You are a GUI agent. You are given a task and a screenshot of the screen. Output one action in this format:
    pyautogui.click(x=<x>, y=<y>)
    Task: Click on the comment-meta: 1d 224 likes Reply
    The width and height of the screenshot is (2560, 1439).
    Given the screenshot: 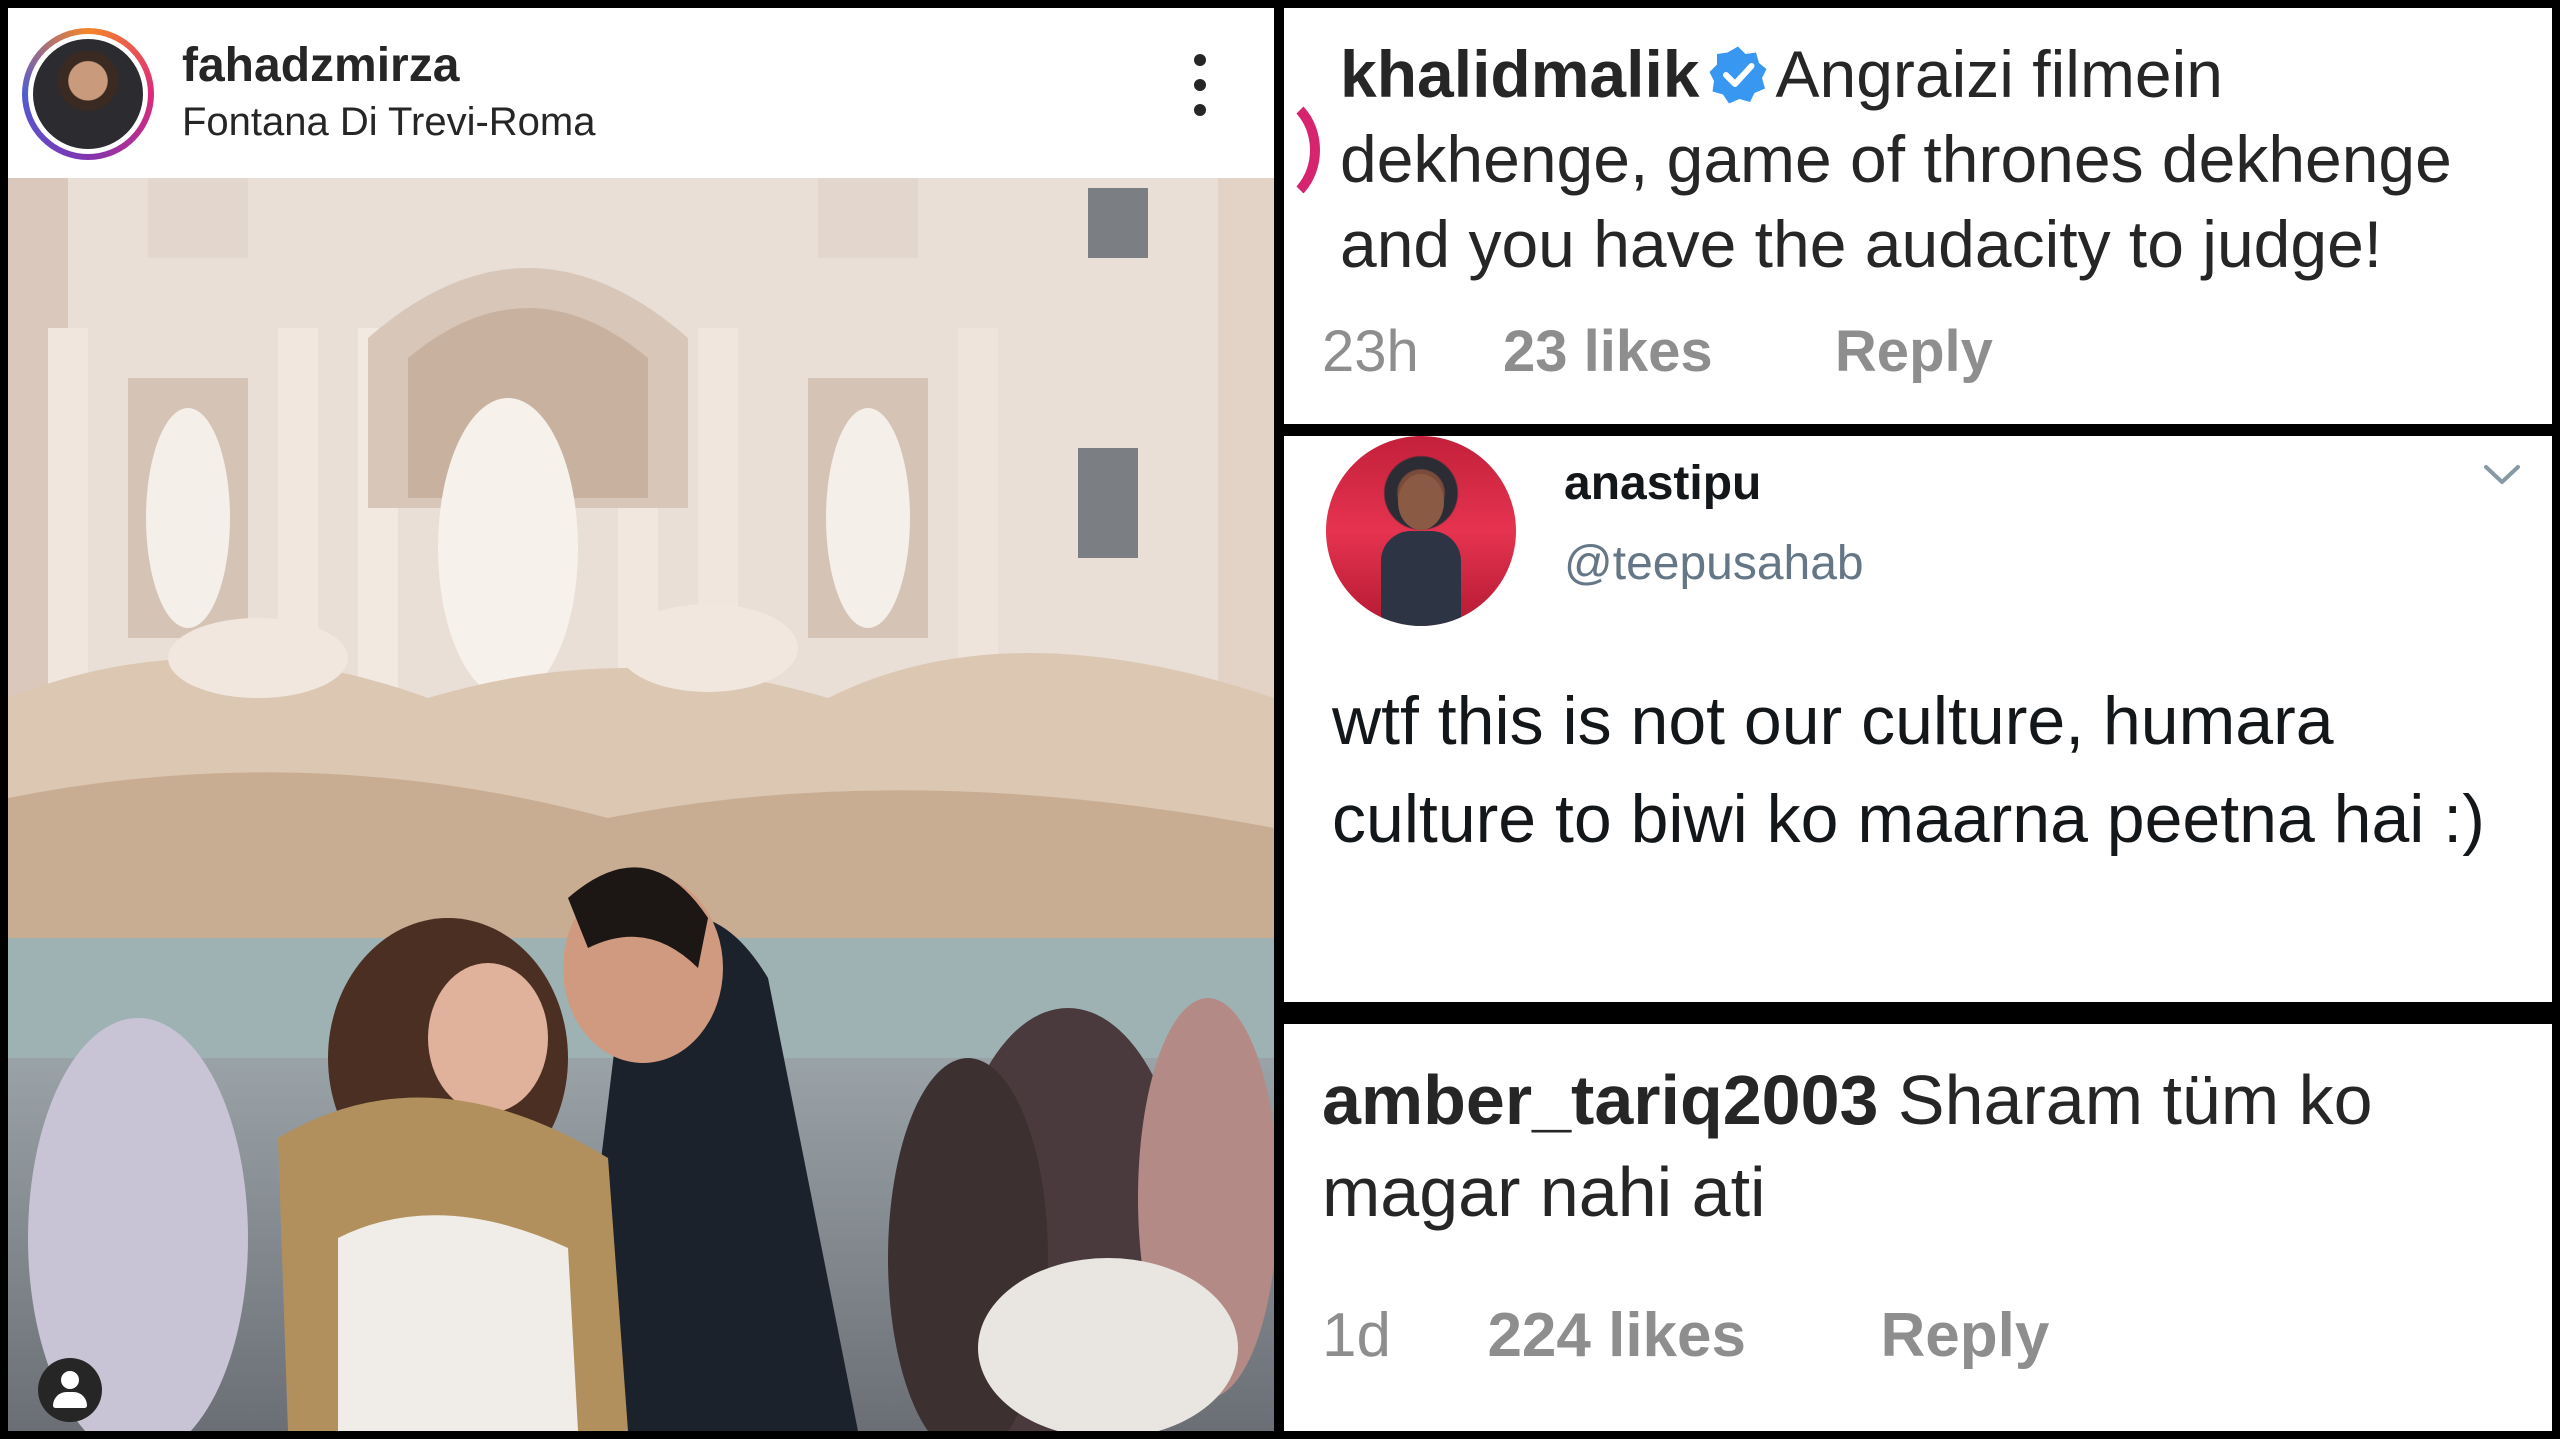 What is the action you would take?
    pyautogui.click(x=1685, y=1335)
    